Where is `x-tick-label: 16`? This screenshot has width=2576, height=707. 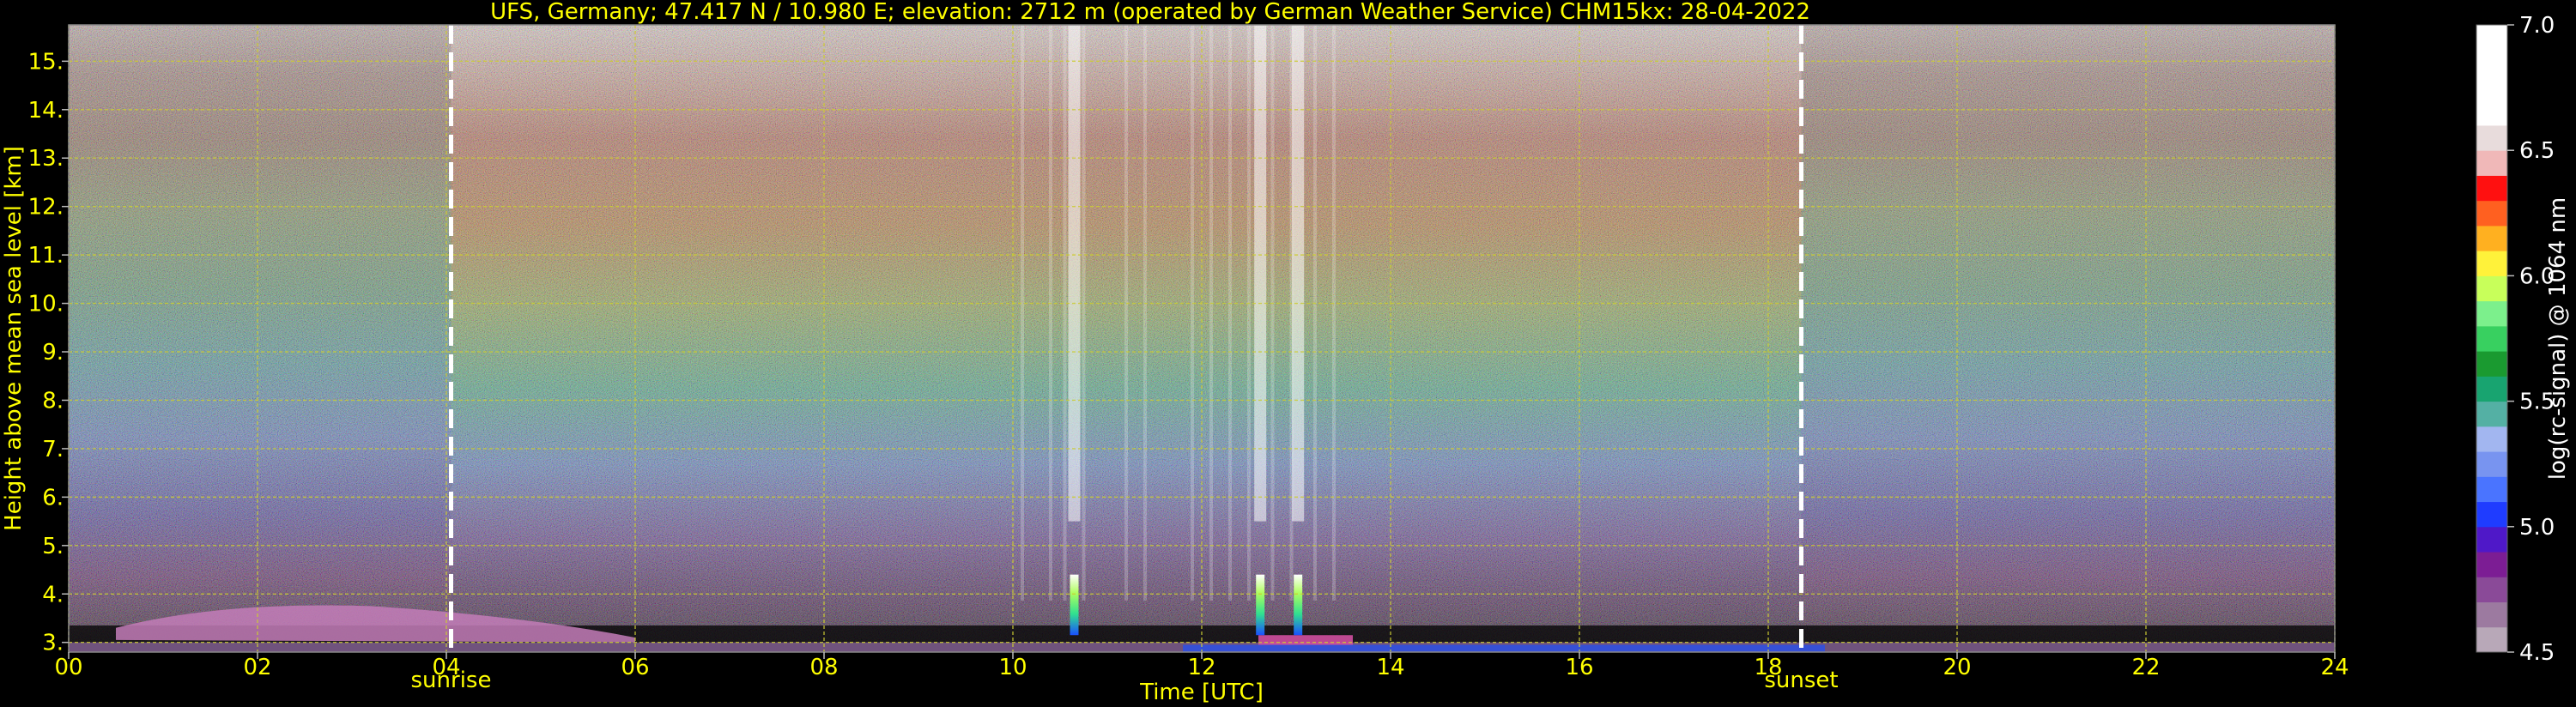
x-tick-label: 16 is located at coordinates (1579, 667).